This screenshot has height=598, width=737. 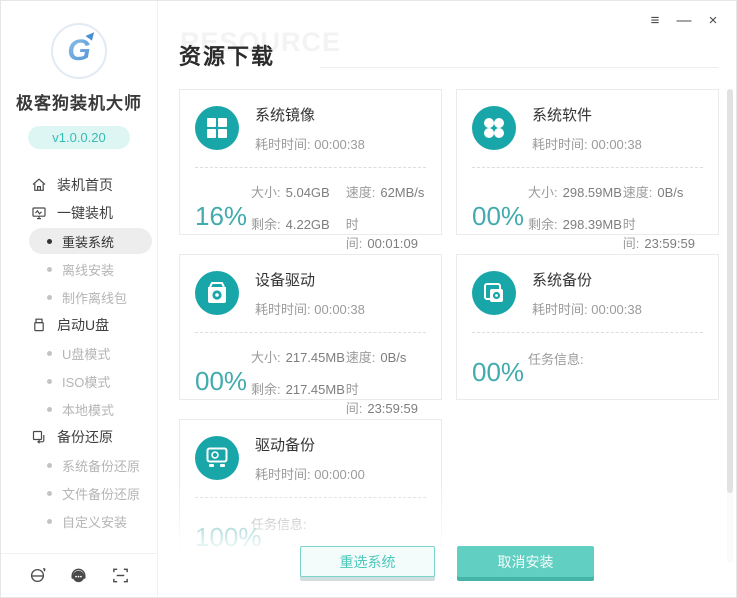 I want to click on sidebar-item-offline-install: 离线安装, so click(x=79, y=269).